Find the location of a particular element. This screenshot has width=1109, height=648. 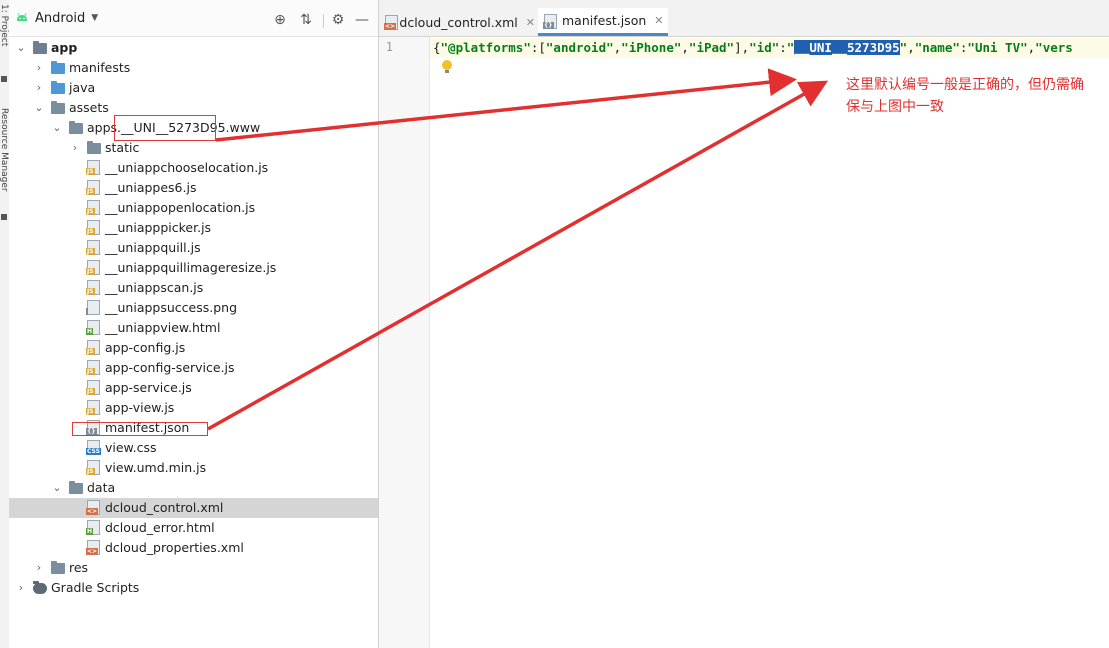

android-icon is located at coordinates (22, 18).